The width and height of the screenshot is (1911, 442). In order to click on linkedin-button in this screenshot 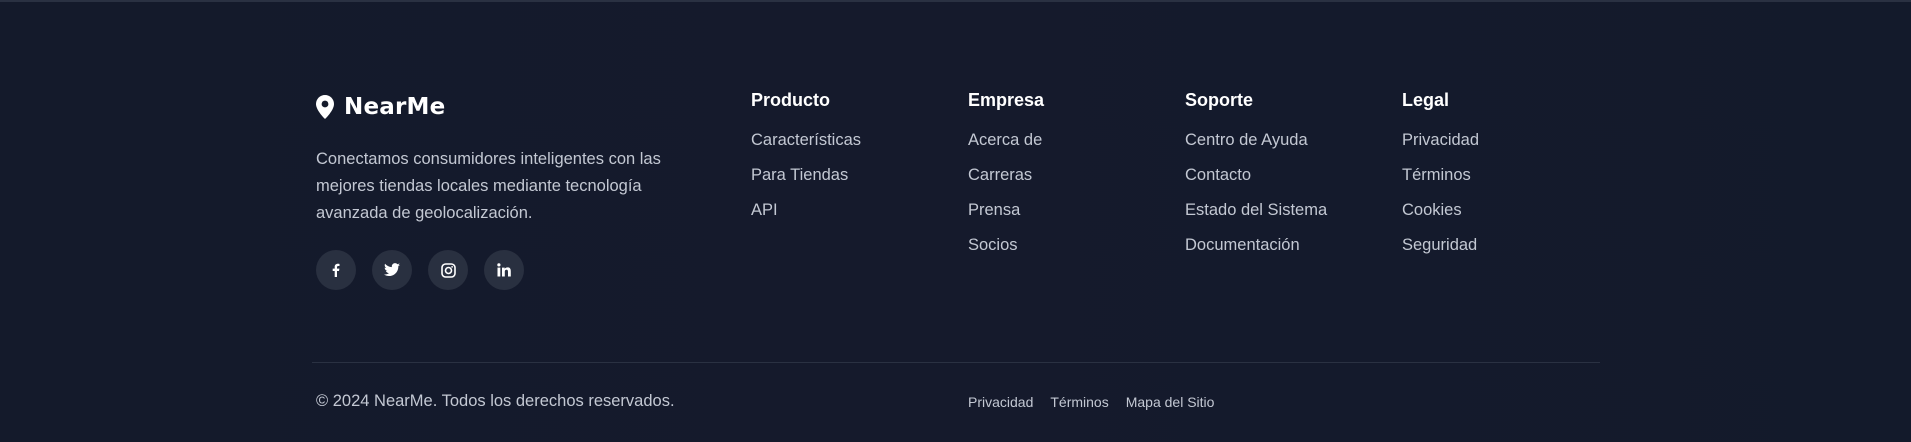, I will do `click(504, 270)`.